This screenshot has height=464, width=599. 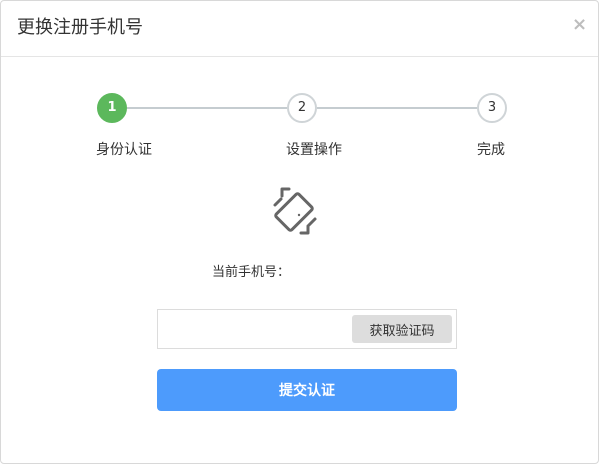 I want to click on step-3-label: 完成, so click(x=491, y=150).